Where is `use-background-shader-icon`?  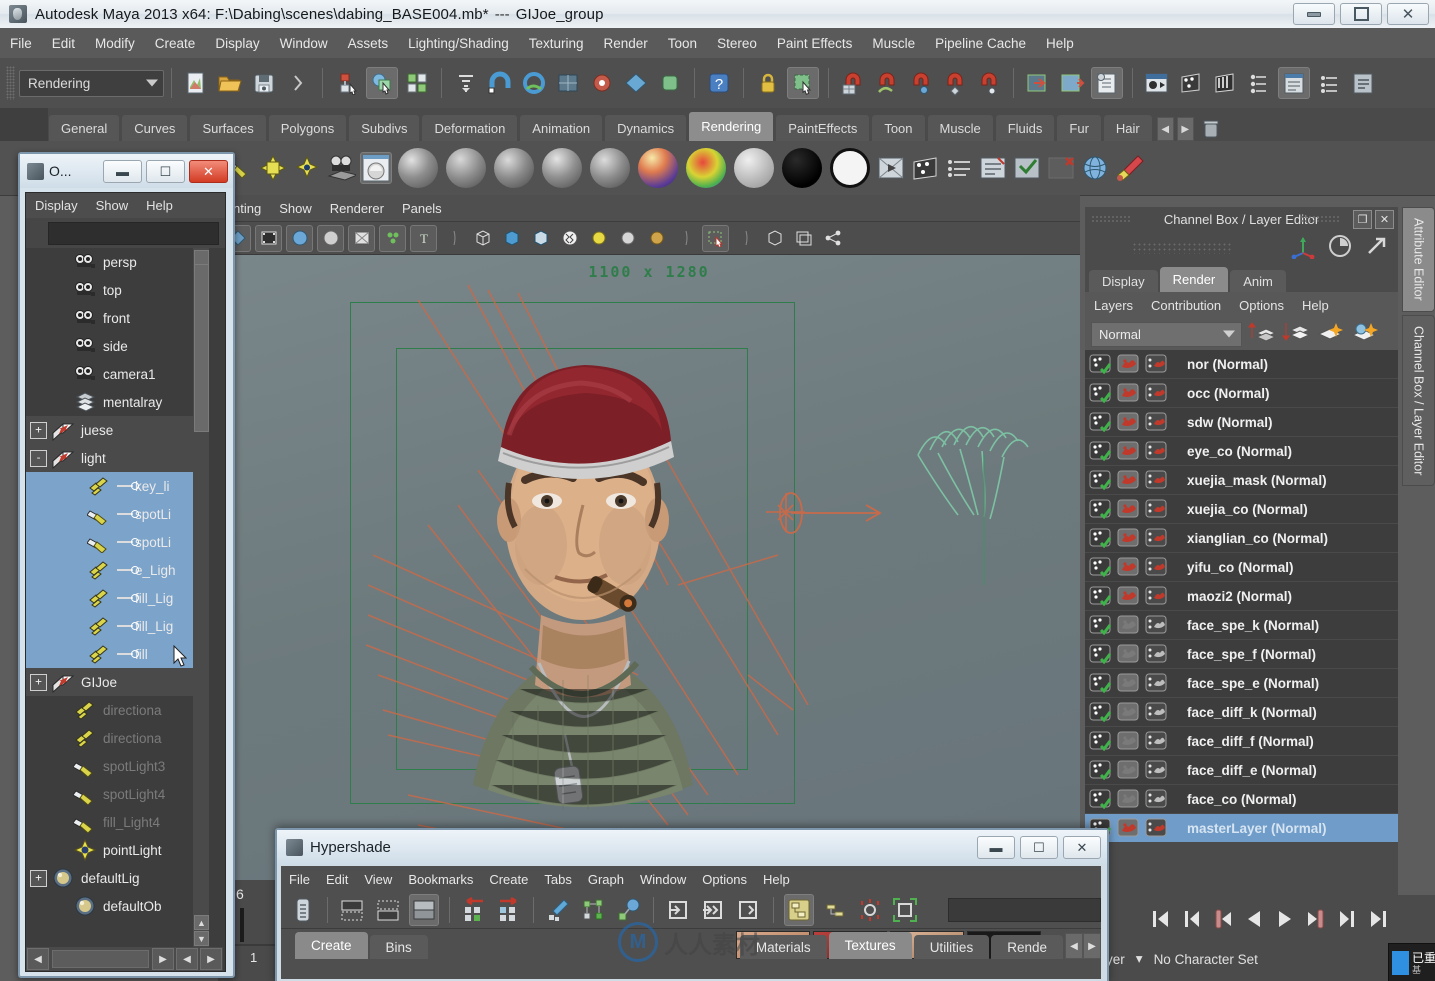
use-background-shader-icon is located at coordinates (802, 168).